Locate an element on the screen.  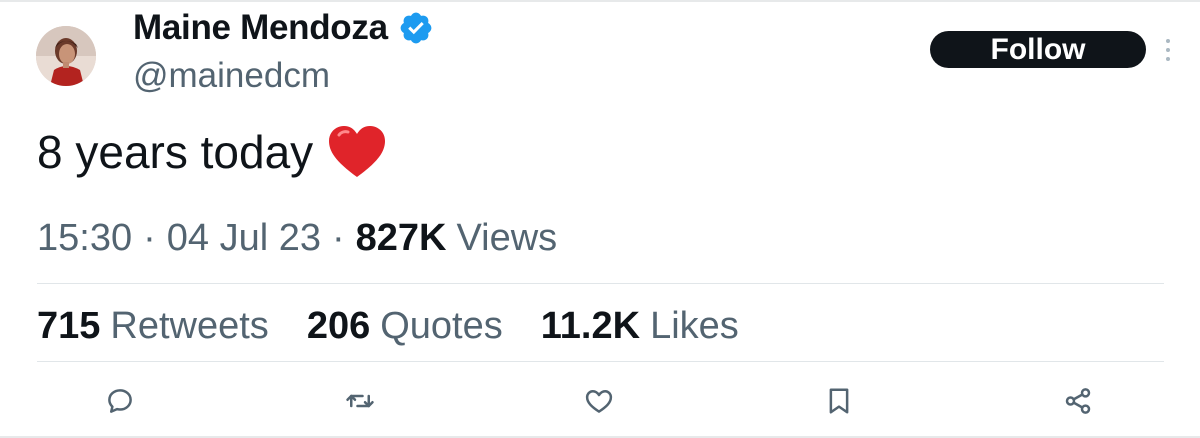
reply-icon is located at coordinates (120, 401).